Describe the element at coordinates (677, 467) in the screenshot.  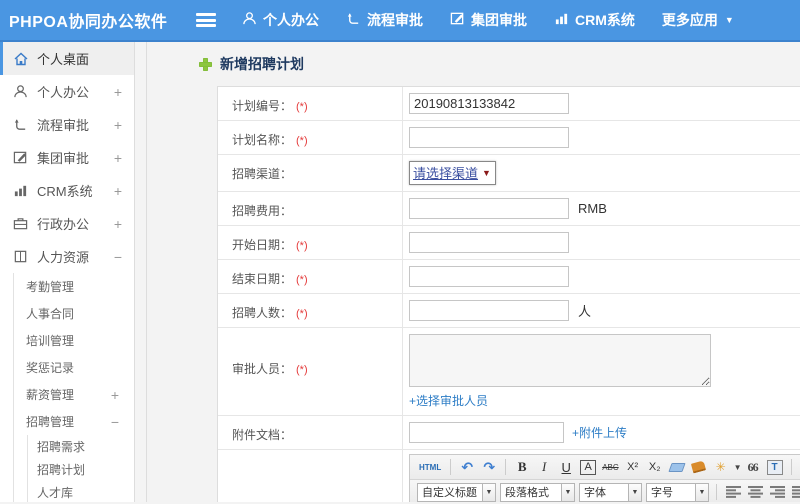
I see `eraser-icon` at that location.